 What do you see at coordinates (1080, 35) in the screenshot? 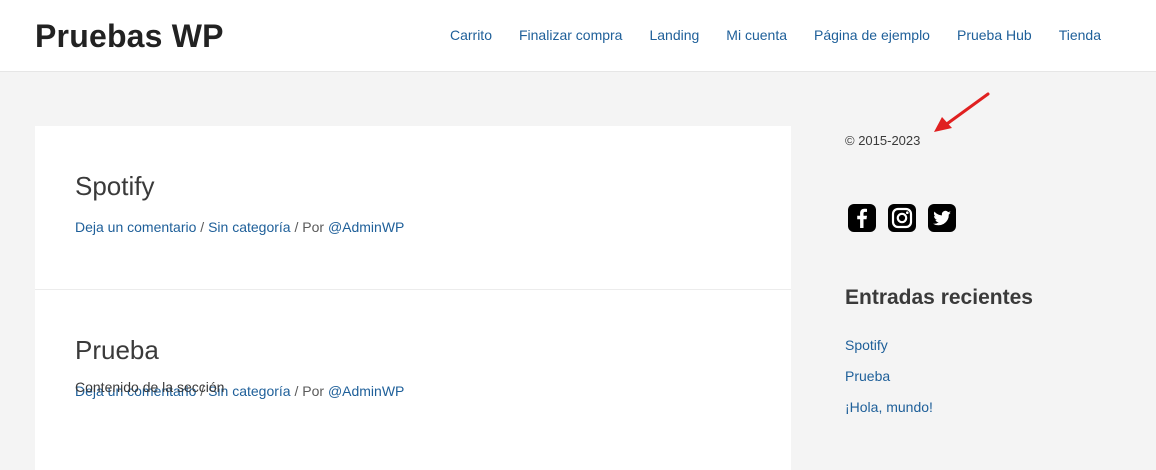
I see `nav-item-tienda: Tienda` at bounding box center [1080, 35].